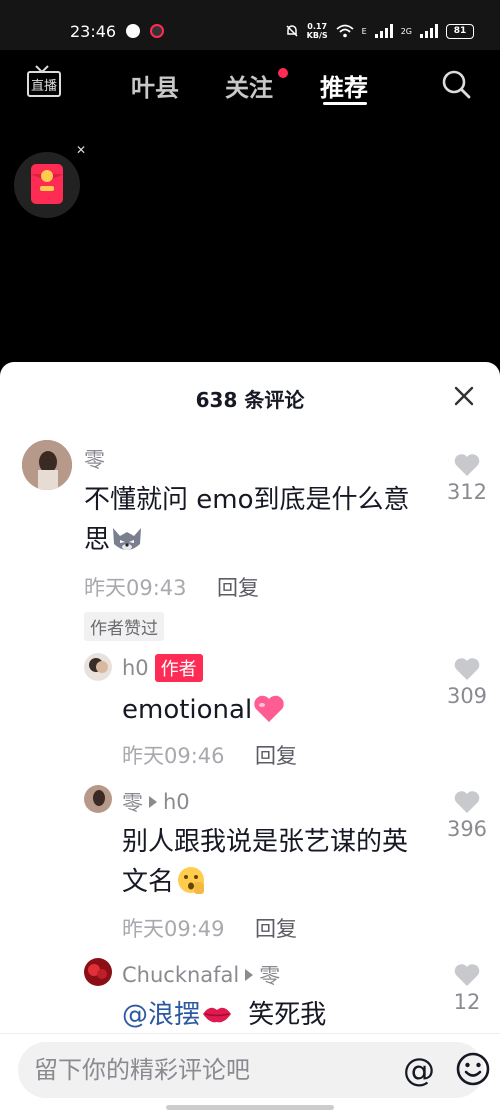 This screenshot has height=1111, width=500. I want to click on tab-following: 关注, so click(249, 85).